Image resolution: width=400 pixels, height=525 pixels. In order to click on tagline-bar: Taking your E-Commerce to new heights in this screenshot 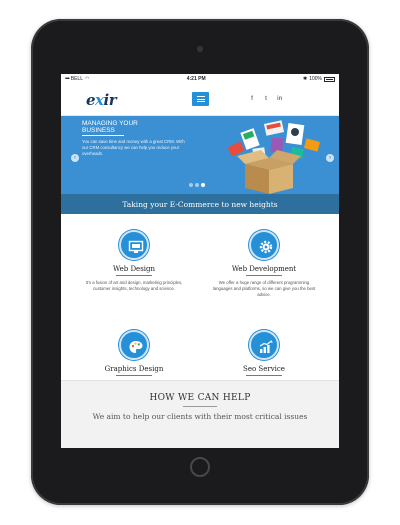, I will do `click(200, 204)`.